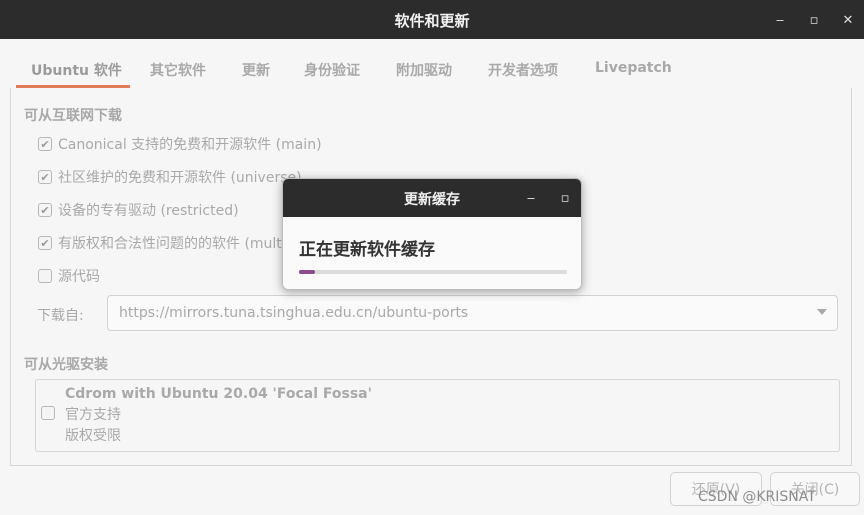 The image size is (864, 515). What do you see at coordinates (523, 70) in the screenshot?
I see `tab-developer-options: 开发者选项` at bounding box center [523, 70].